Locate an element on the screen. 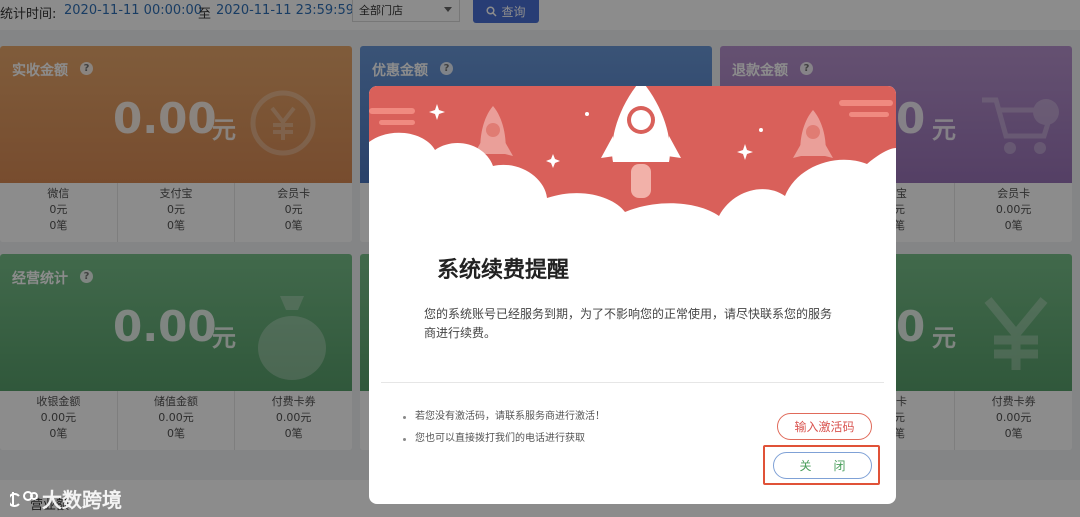 The image size is (1080, 517). dialog-description: 您的系统账号已经服务到期，为了不影响您的正常使用，请尽快联系您的服务商进行续费。 is located at coordinates (628, 323).